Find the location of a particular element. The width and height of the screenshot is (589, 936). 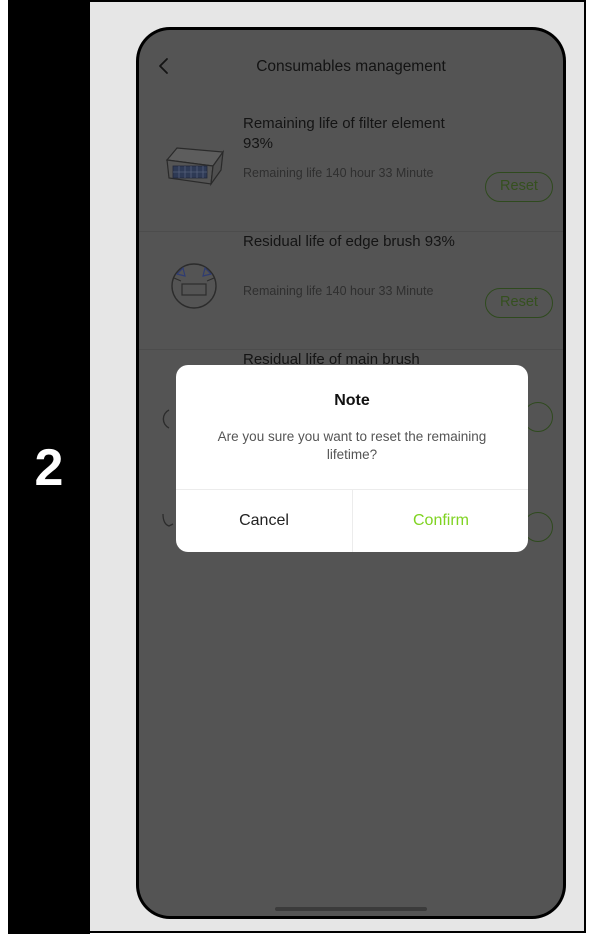

nav-bar: Consumables management is located at coordinates (351, 66).